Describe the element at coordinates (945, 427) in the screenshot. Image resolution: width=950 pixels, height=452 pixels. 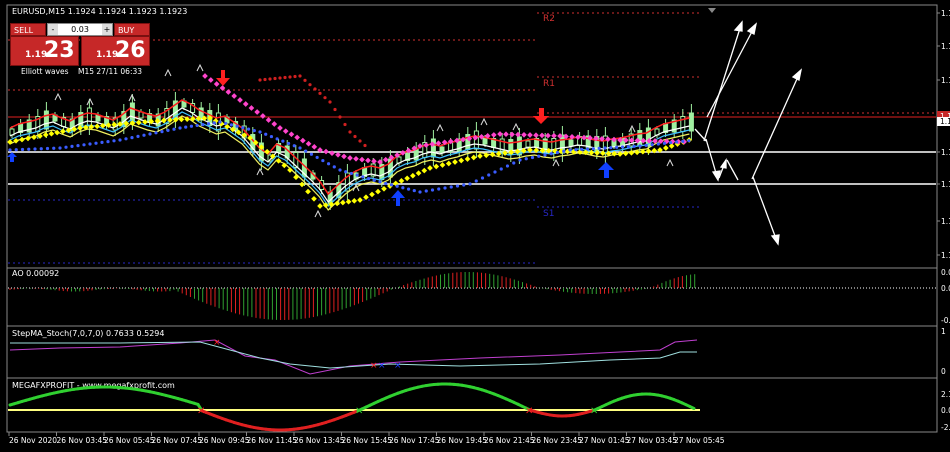
I see `mega-tick-bottom: -2.1368` at that location.